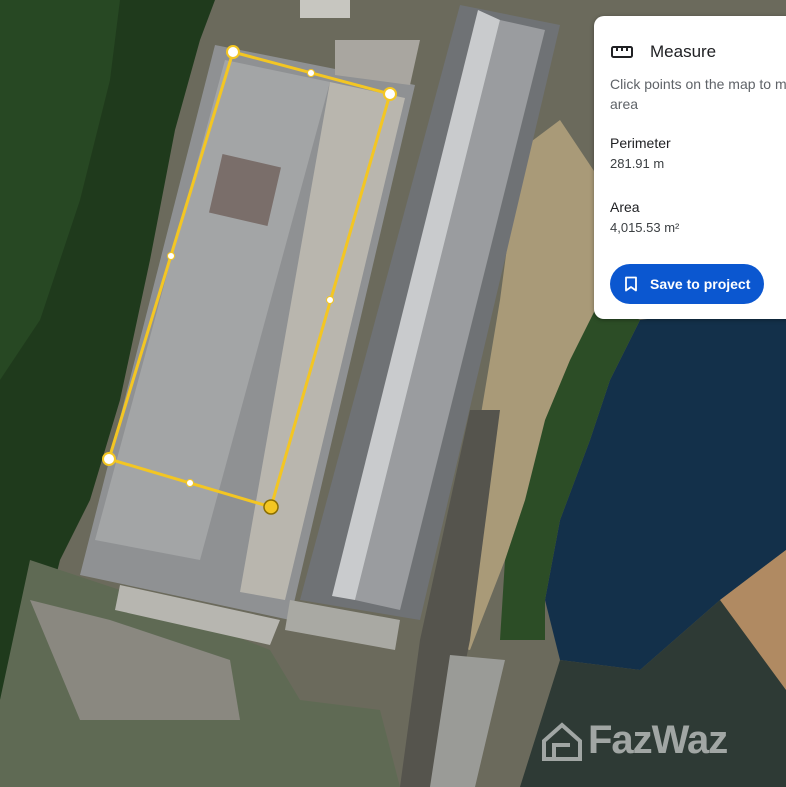 This screenshot has width=786, height=787. What do you see at coordinates (625, 207) in the screenshot?
I see `area-label: Area` at bounding box center [625, 207].